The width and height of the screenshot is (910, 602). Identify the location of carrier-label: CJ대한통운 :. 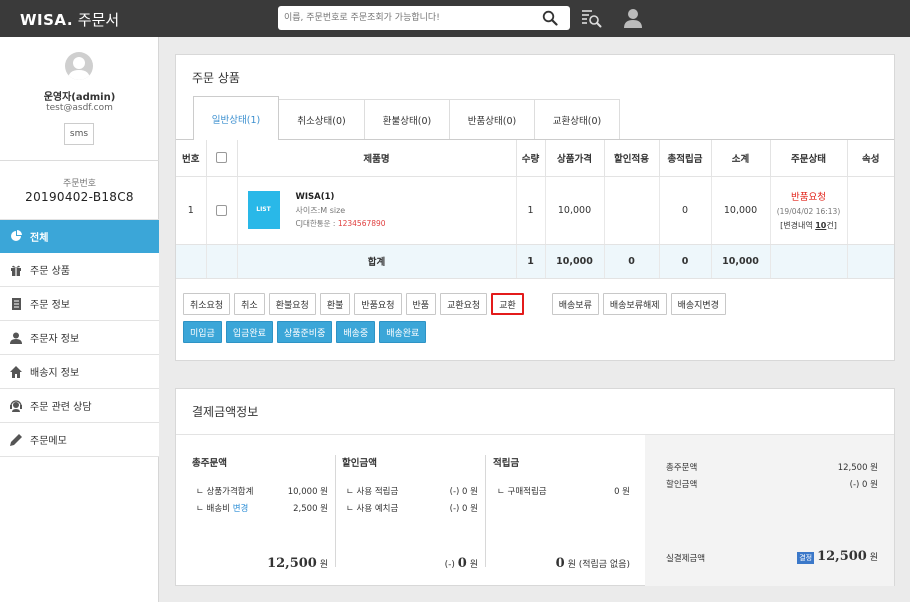
(316, 223).